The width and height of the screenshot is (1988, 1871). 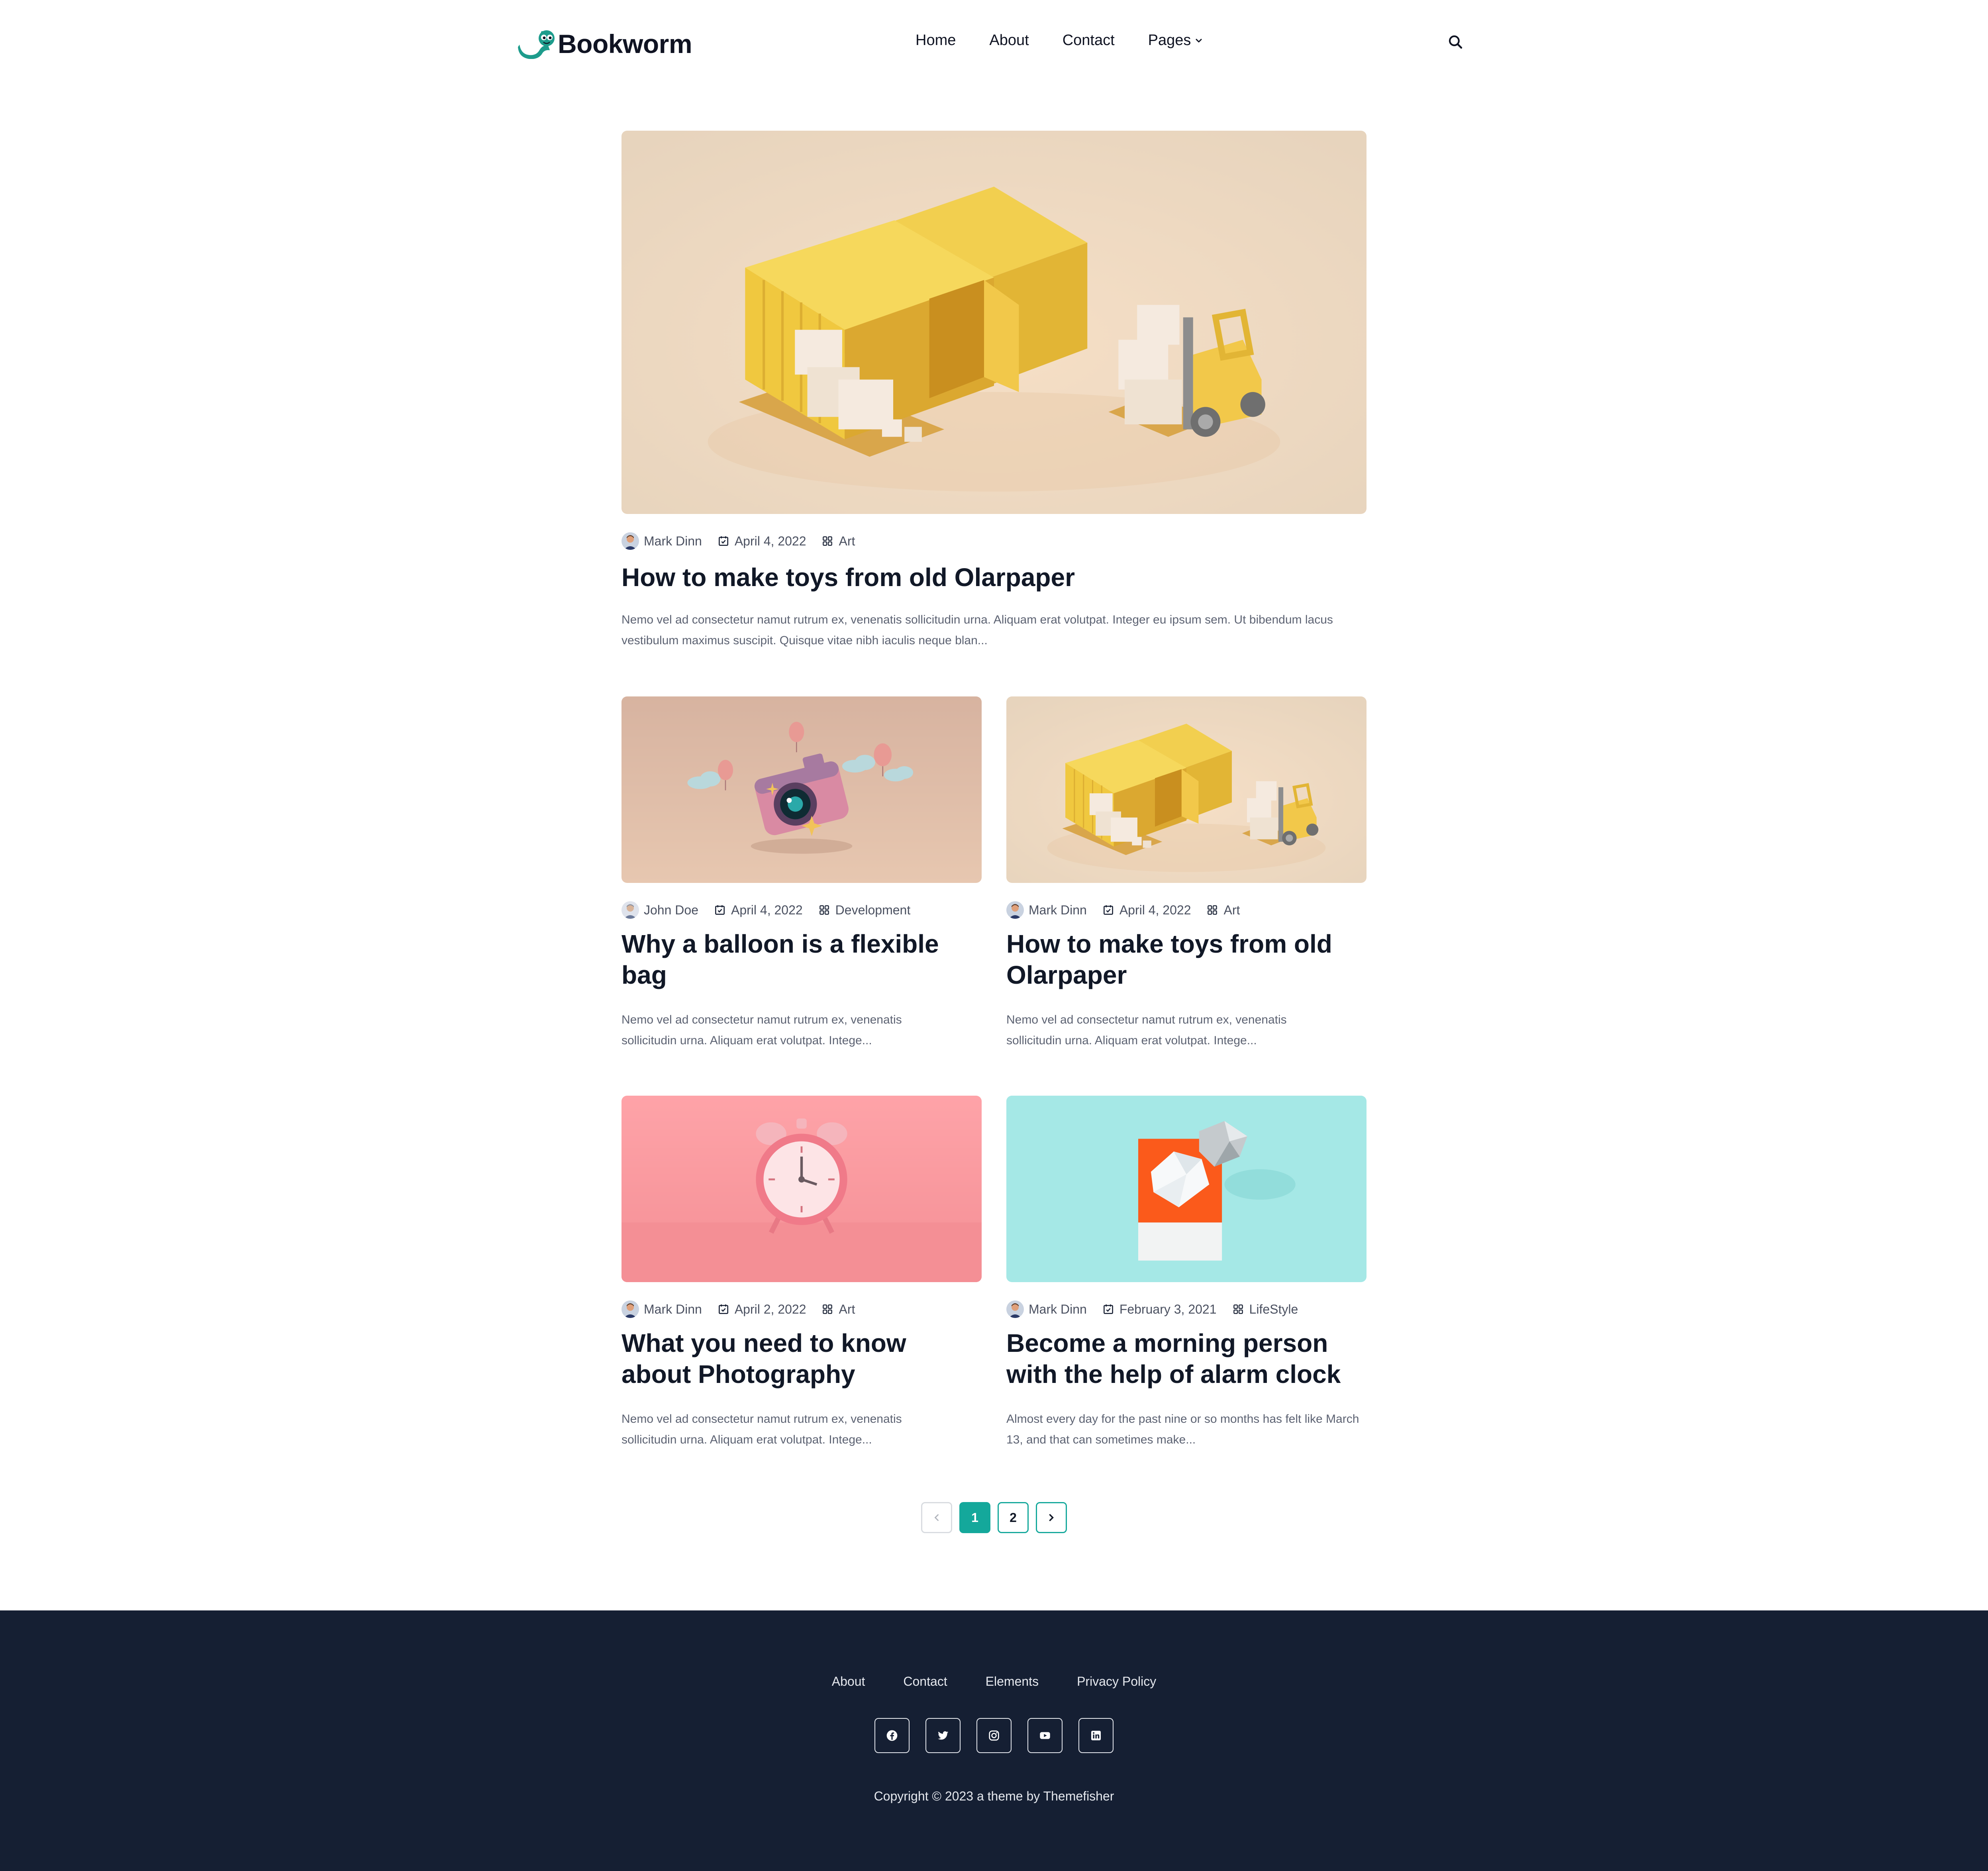 What do you see at coordinates (1045, 1735) in the screenshot?
I see `youtube-link` at bounding box center [1045, 1735].